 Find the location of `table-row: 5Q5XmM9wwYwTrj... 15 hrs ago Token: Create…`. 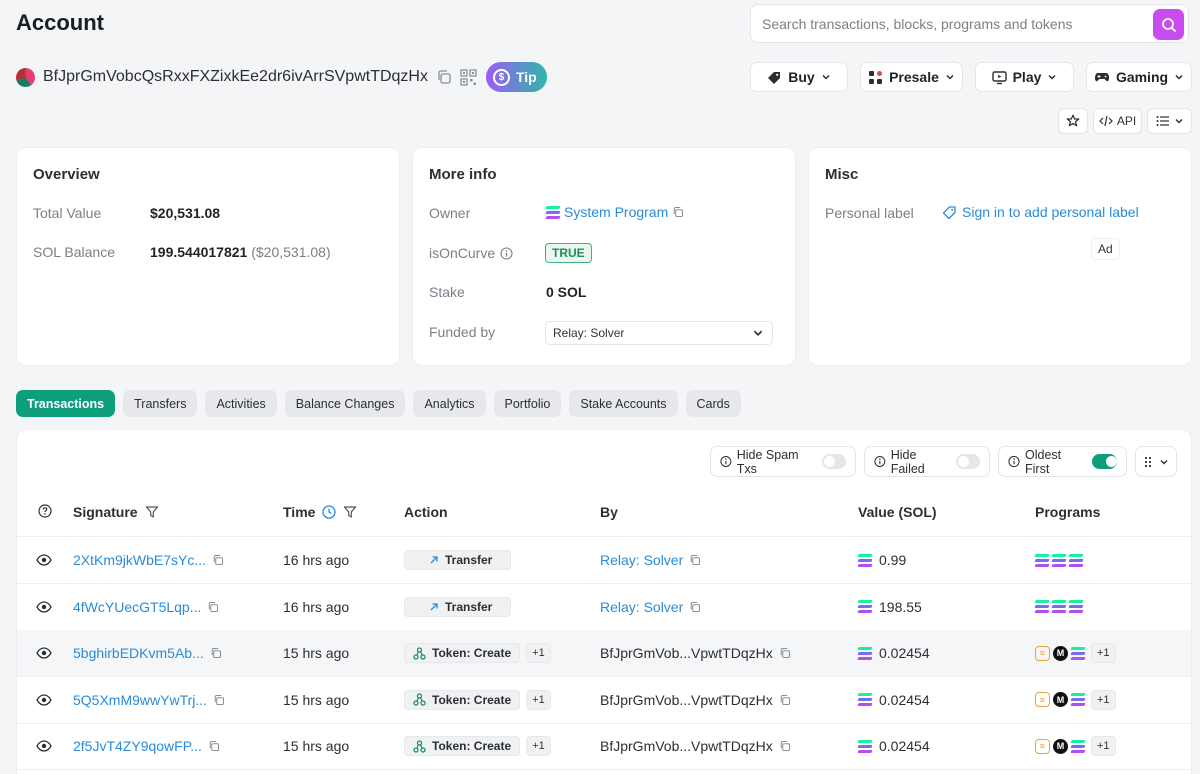

table-row: 5Q5XmM9wwYwTrj... 15 hrs ago Token: Create… is located at coordinates (604, 700).